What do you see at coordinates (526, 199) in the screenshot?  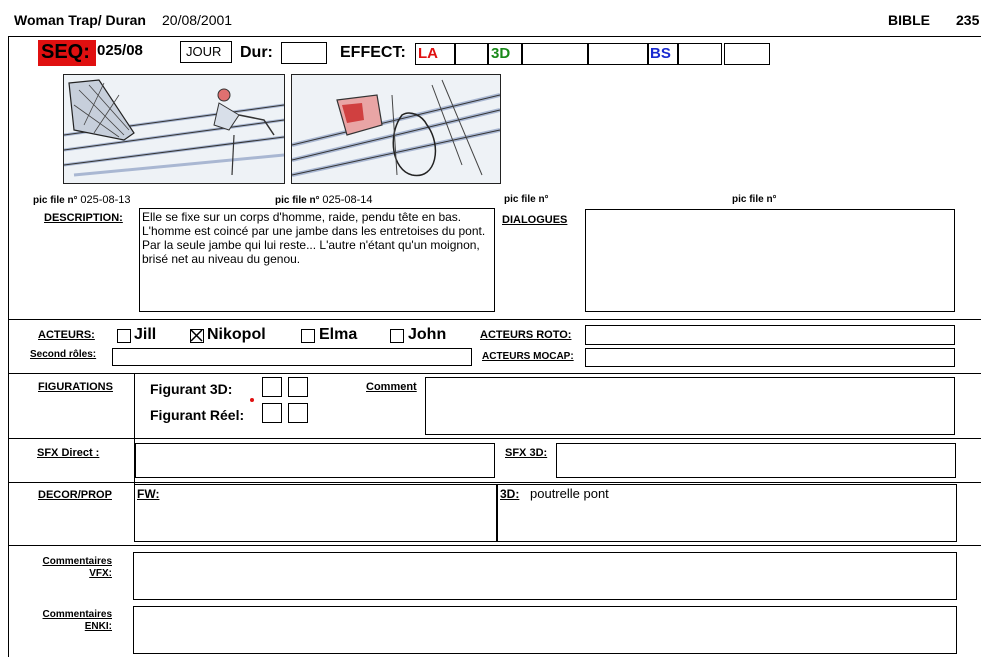 I see `pic-file-3-label: pic file n°` at bounding box center [526, 199].